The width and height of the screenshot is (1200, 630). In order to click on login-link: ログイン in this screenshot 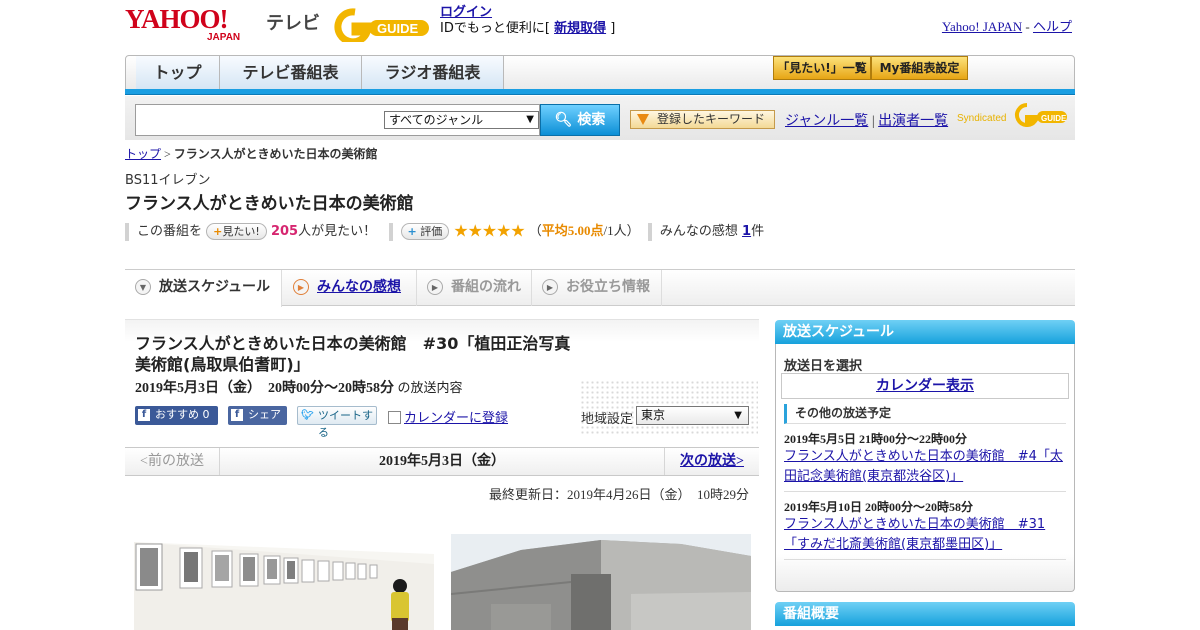, I will do `click(466, 12)`.